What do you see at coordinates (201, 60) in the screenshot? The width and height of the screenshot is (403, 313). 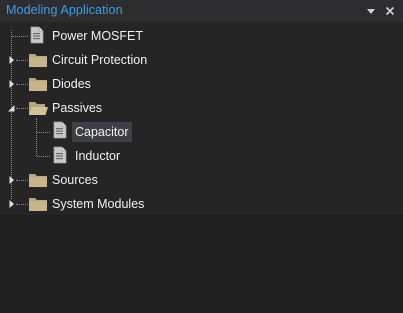 I see `tree-item-circuit-protection: Circuit Protection` at bounding box center [201, 60].